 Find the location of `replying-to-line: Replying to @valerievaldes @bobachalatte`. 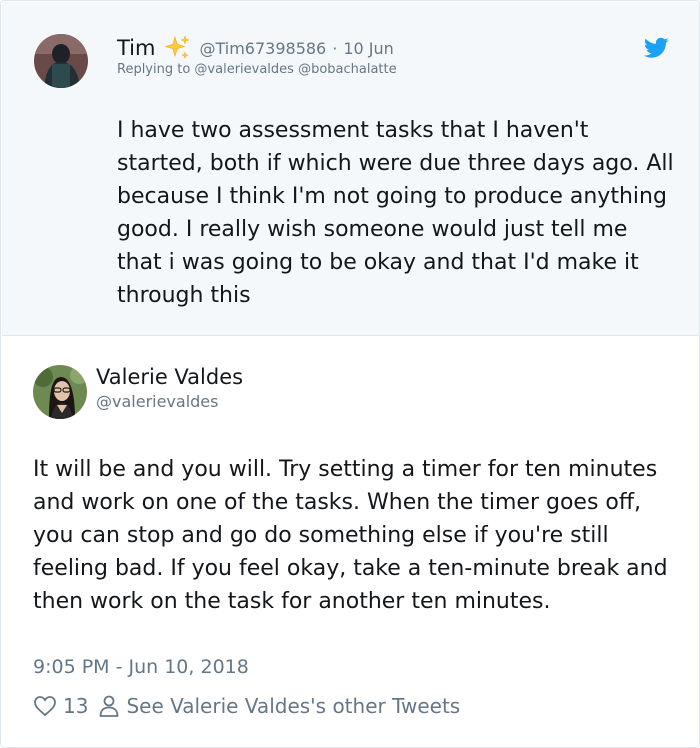

replying-to-line: Replying to @valerievaldes @bobachalatte is located at coordinates (257, 69).